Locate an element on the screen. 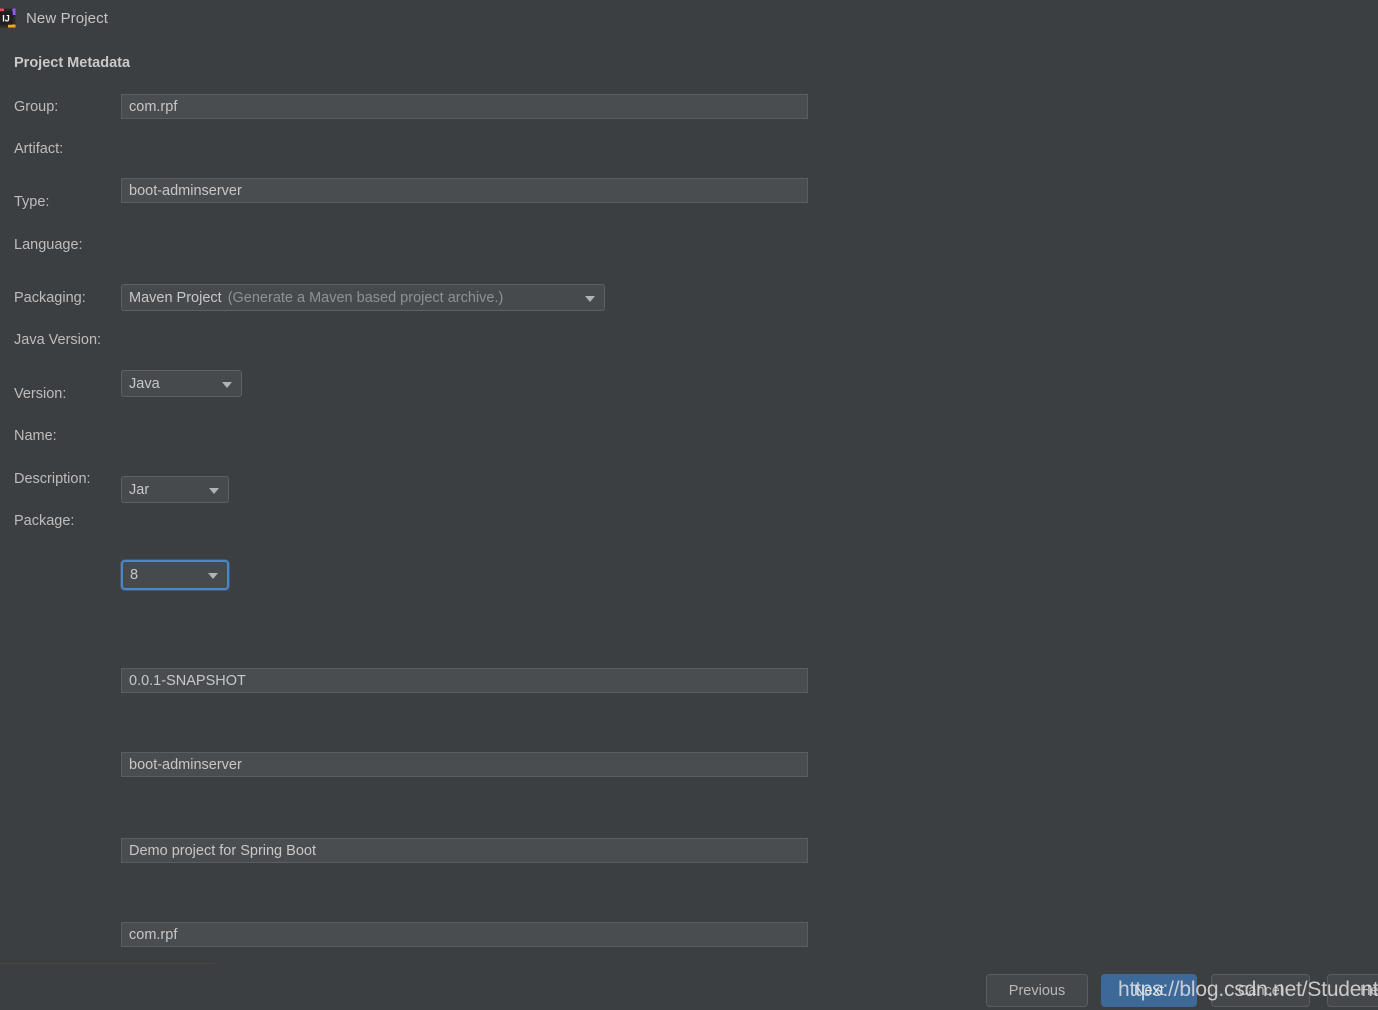 This screenshot has width=1378, height=1010. language-select: Java is located at coordinates (181, 383).